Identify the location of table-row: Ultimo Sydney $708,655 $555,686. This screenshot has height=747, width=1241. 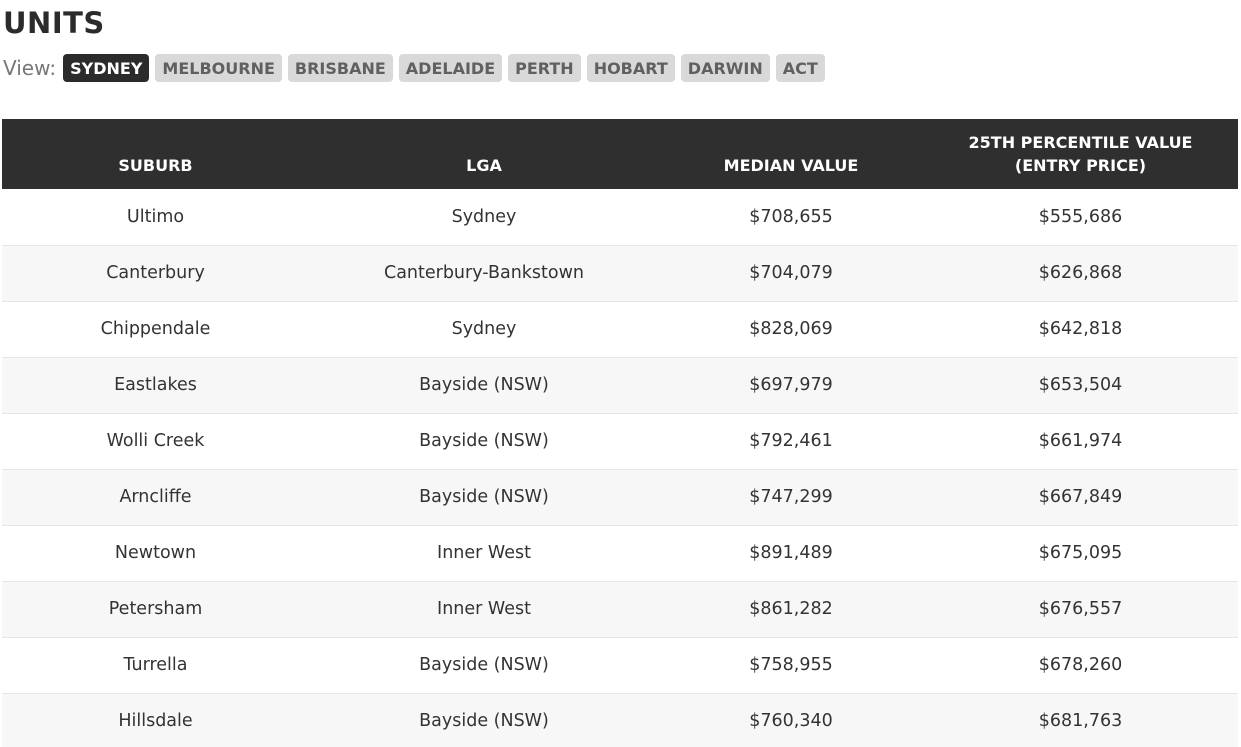
(620, 217).